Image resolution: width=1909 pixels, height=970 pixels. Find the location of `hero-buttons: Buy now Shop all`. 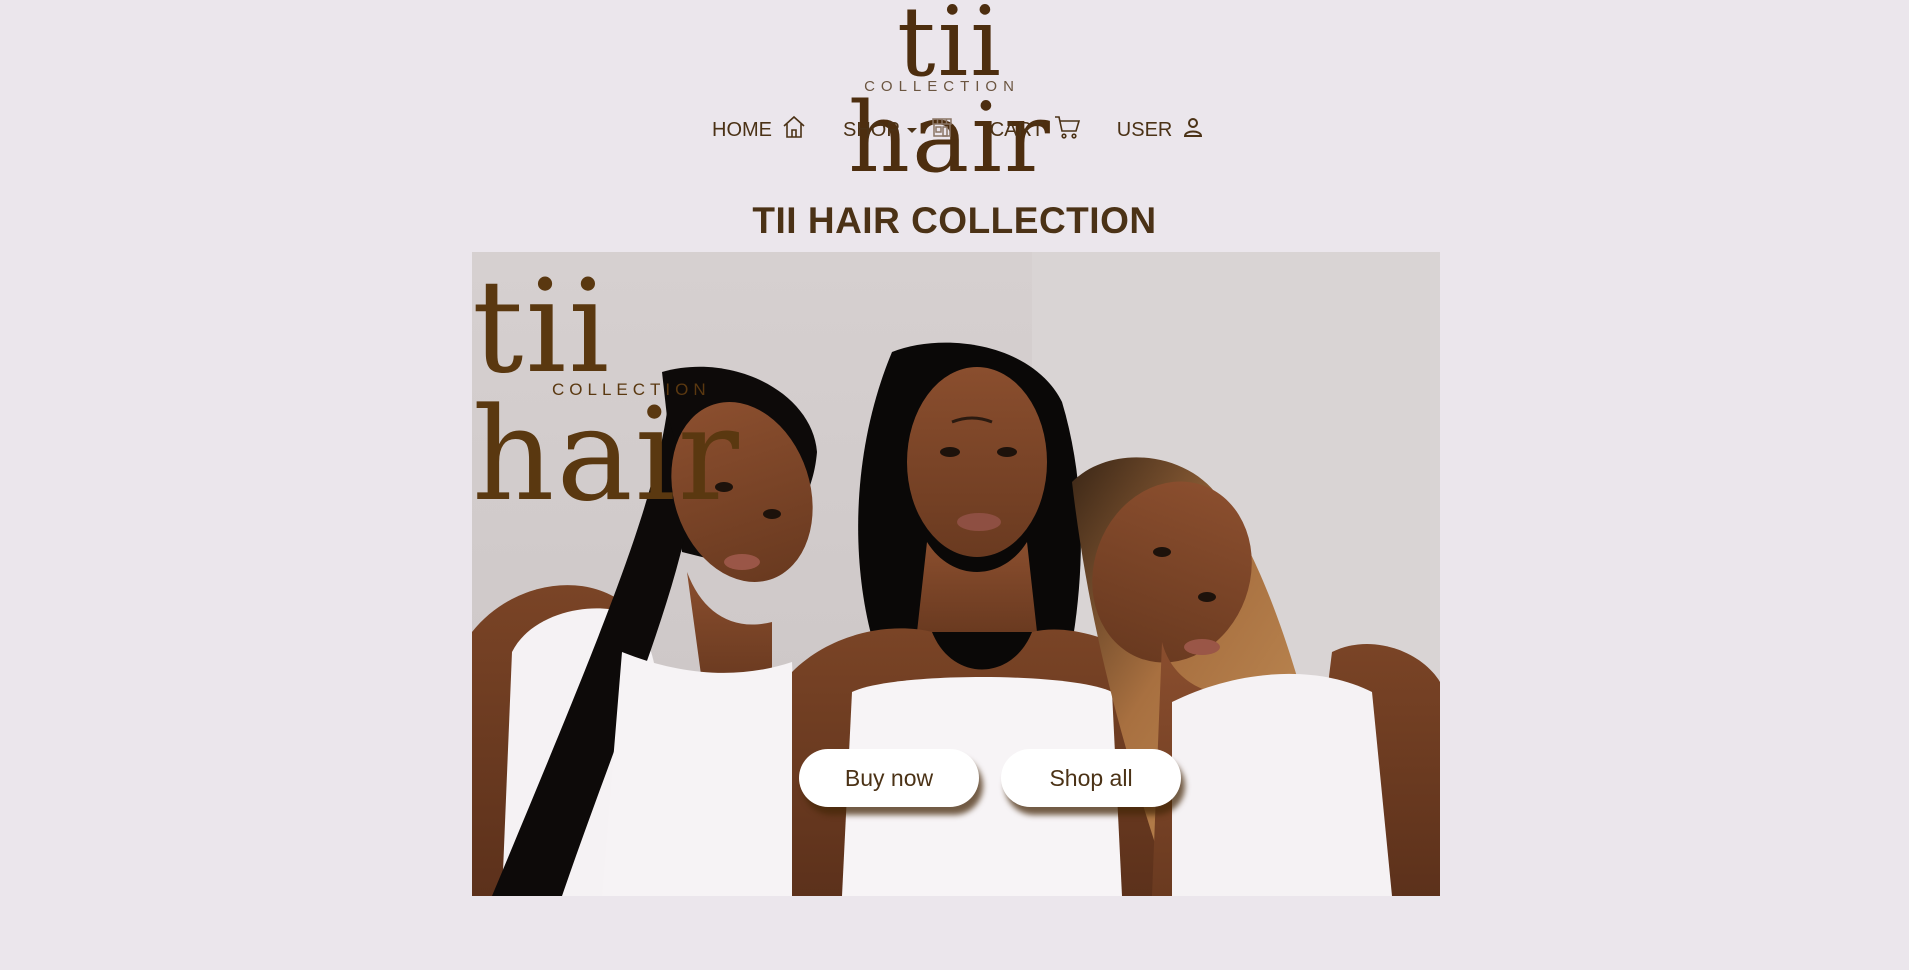

hero-buttons: Buy now Shop all is located at coordinates (990, 778).